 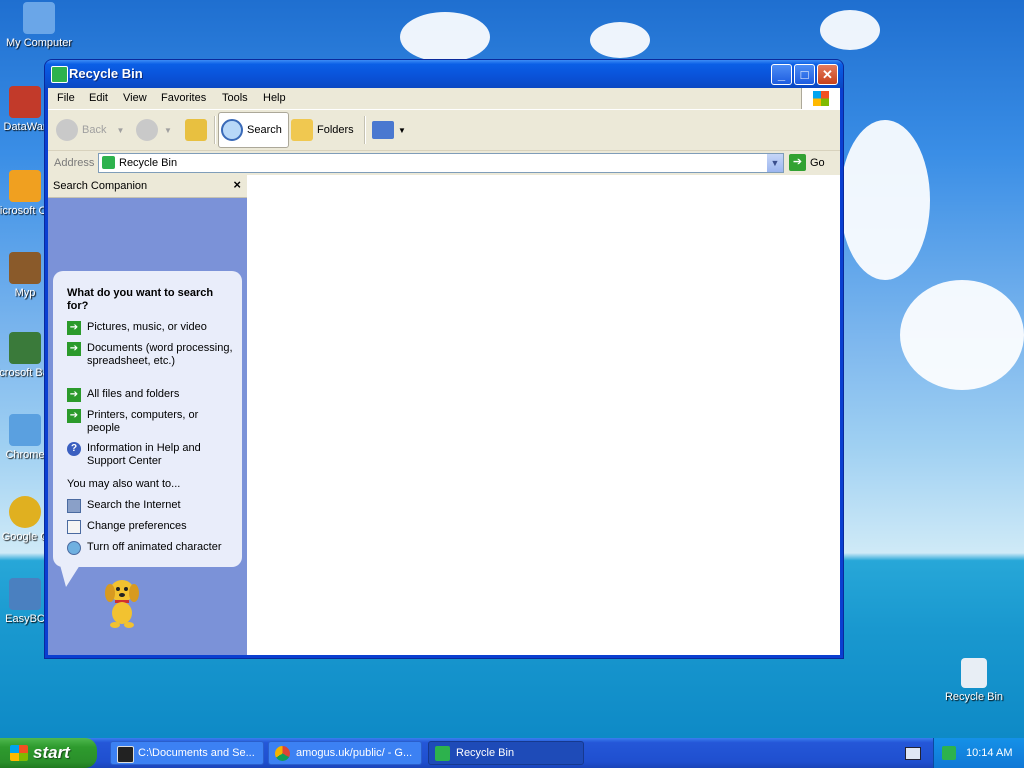 What do you see at coordinates (66, 98) in the screenshot?
I see `menu-file: File` at bounding box center [66, 98].